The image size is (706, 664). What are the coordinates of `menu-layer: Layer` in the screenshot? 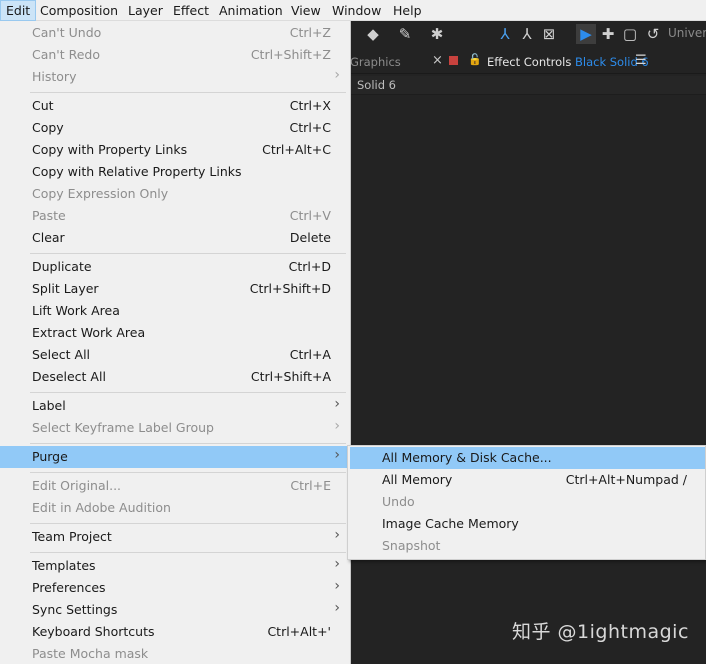 It's located at (145, 10).